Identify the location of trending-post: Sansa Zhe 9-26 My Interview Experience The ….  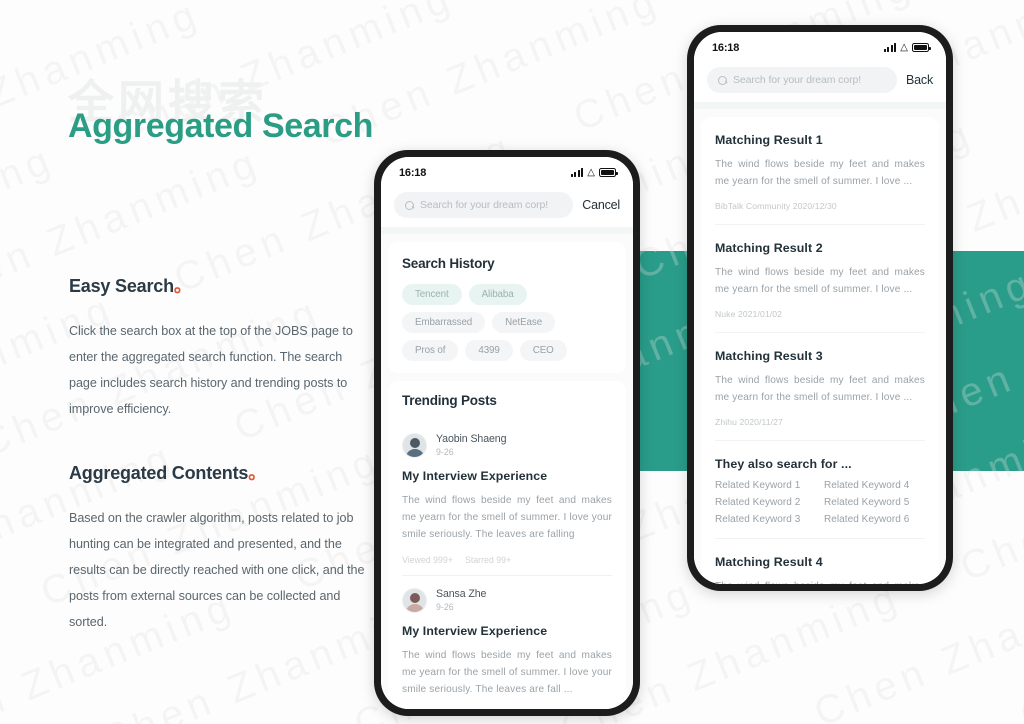
(507, 642).